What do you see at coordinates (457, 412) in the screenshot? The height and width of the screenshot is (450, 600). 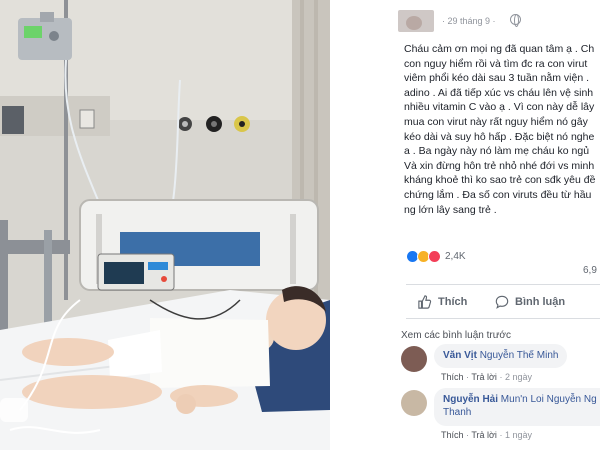 I see `tagged-user-continued: Thanh` at bounding box center [457, 412].